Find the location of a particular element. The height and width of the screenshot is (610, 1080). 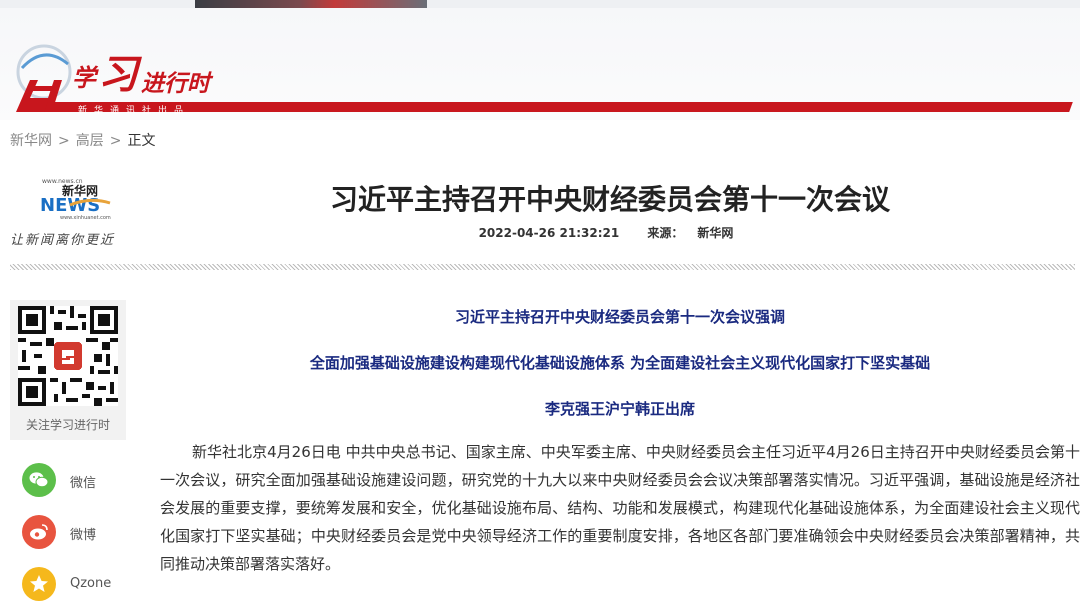

share-qzone-button: Qzone is located at coordinates (77, 584).